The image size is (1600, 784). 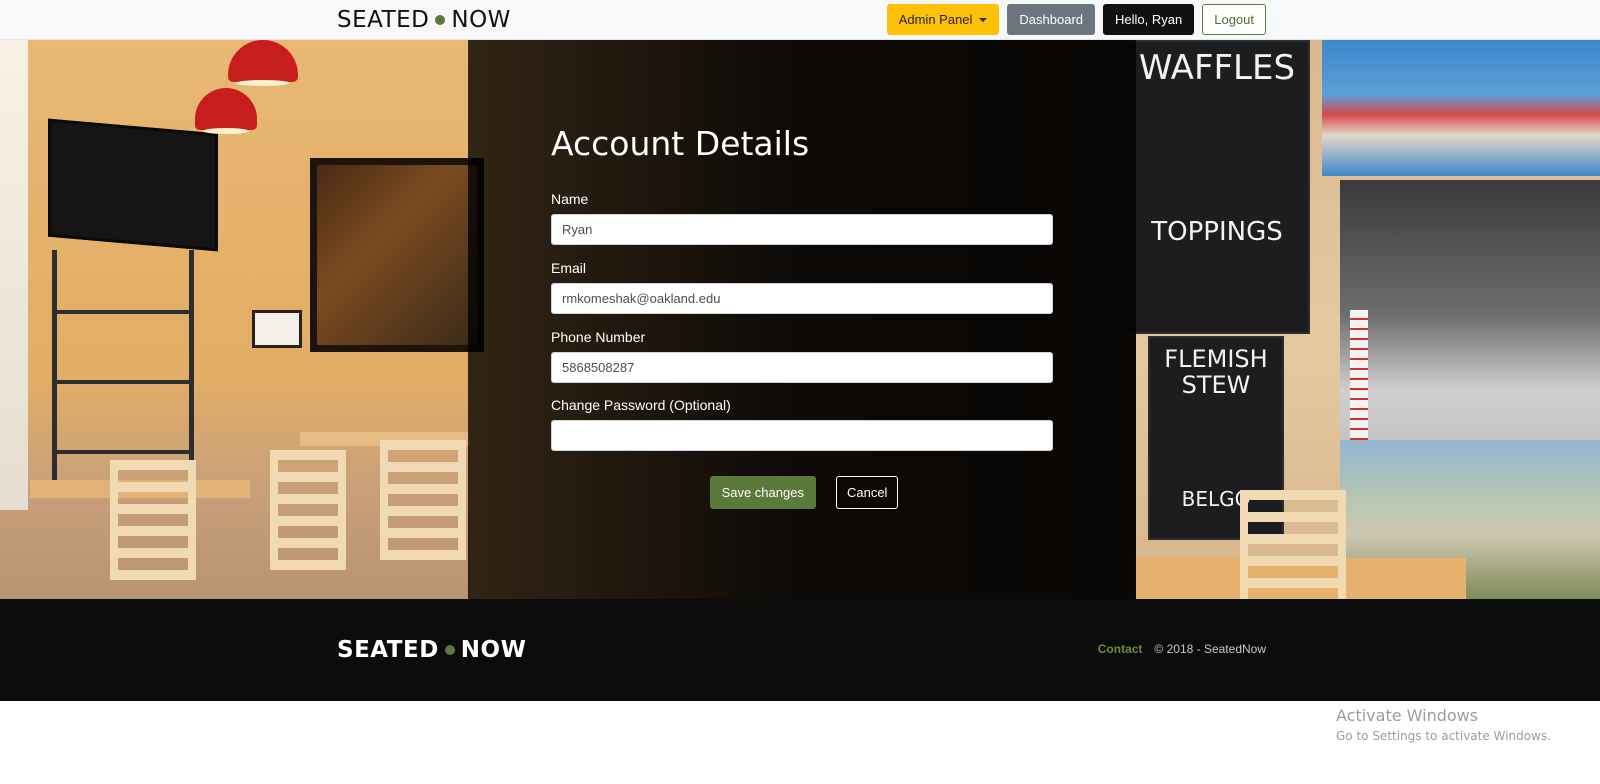 What do you see at coordinates (277, 329) in the screenshot?
I see `small-wall-frame` at bounding box center [277, 329].